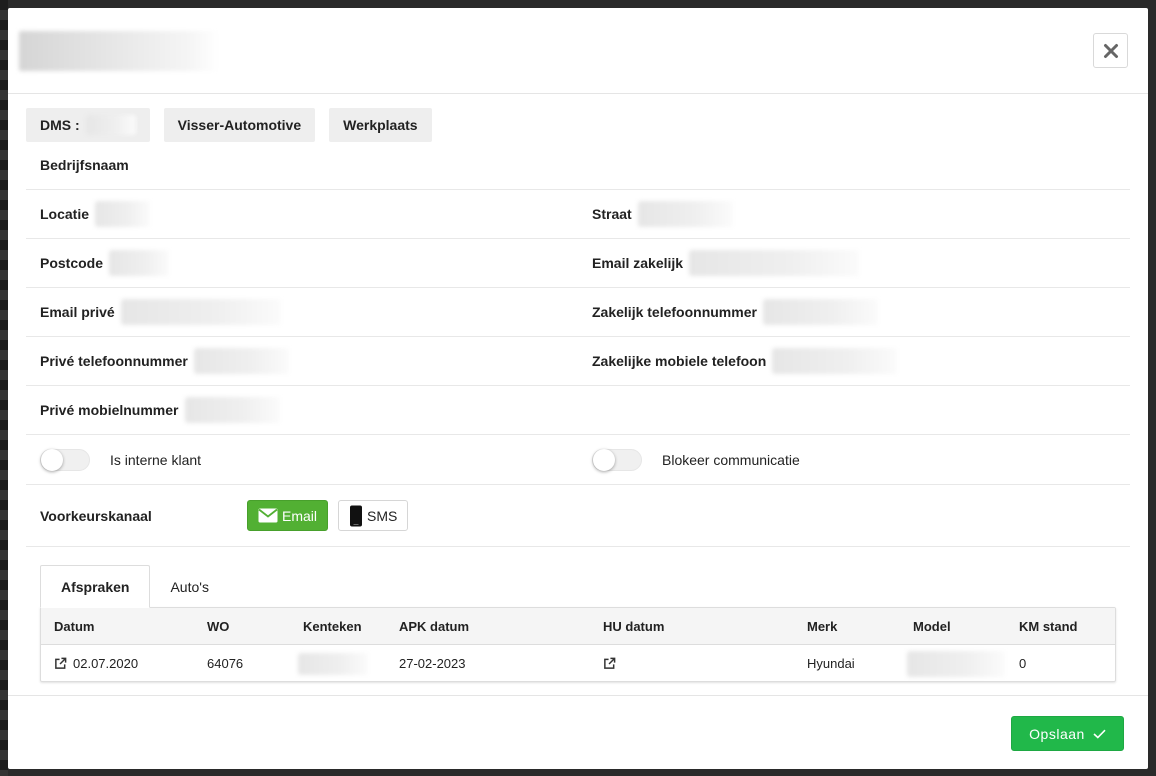 Image resolution: width=1156 pixels, height=776 pixels. Describe the element at coordinates (356, 515) in the screenshot. I see `mobile-phone-icon` at that location.